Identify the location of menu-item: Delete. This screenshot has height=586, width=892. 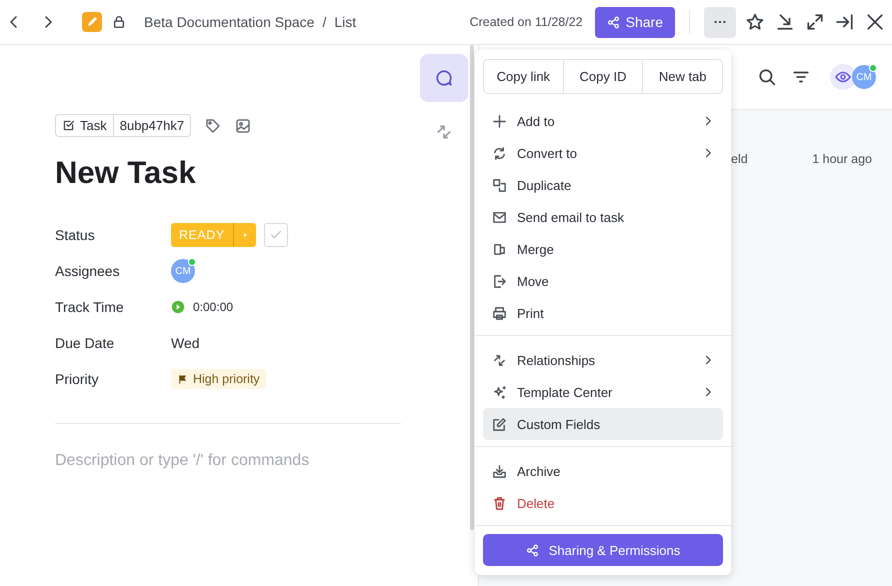
(603, 503).